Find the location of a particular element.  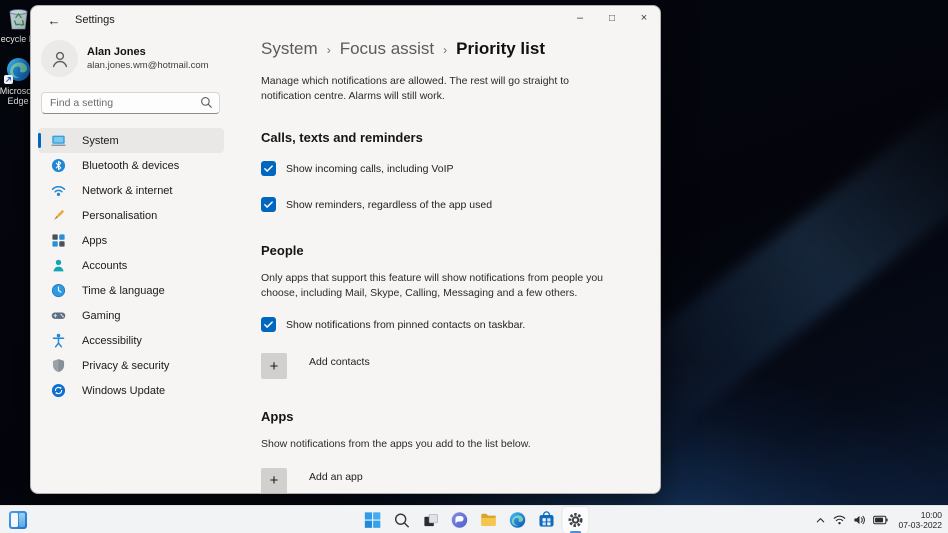

breadcrumb-system: System is located at coordinates (289, 49).